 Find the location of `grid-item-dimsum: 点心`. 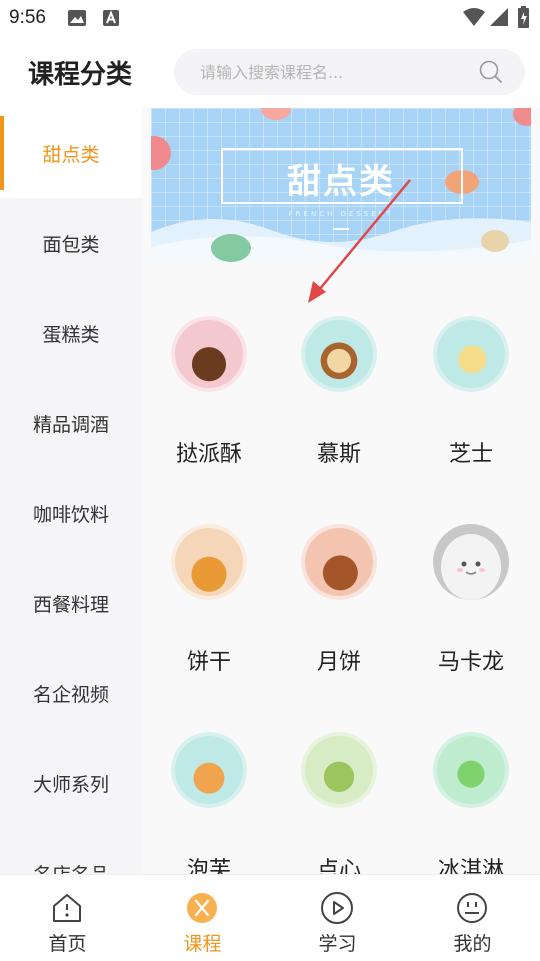

grid-item-dimsum: 点心 is located at coordinates (339, 803).